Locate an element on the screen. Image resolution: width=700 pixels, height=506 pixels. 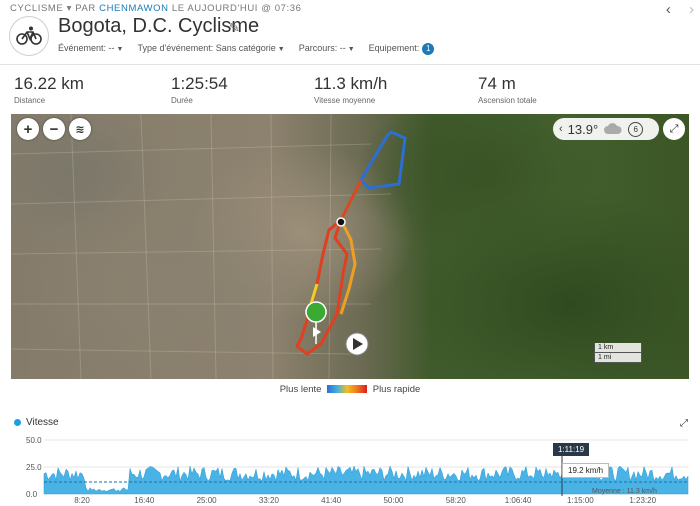
x-tick-label: 1:06:40 is located at coordinates (518, 500).